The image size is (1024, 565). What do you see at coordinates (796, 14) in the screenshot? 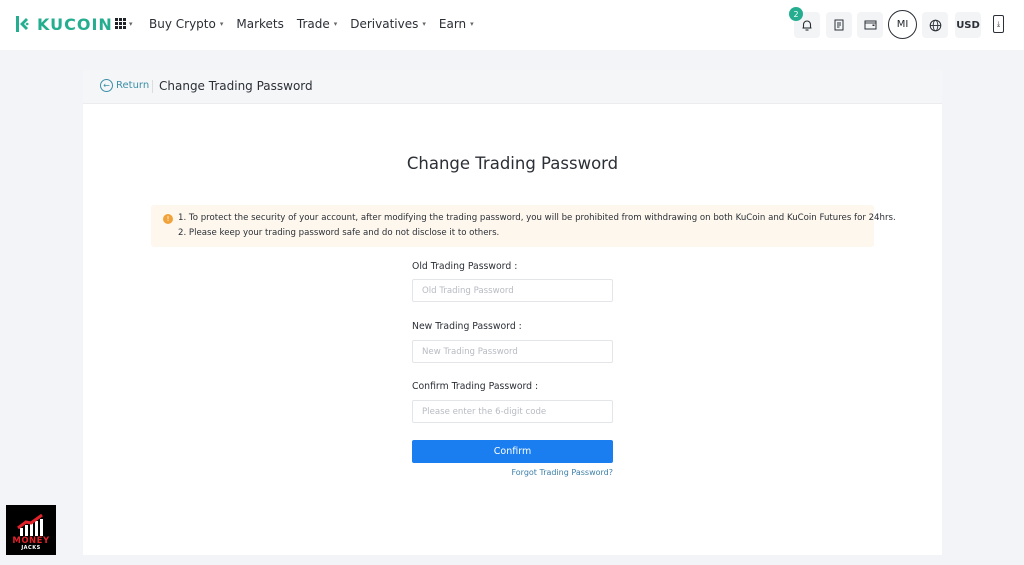
I see `notification-badge: 2` at bounding box center [796, 14].